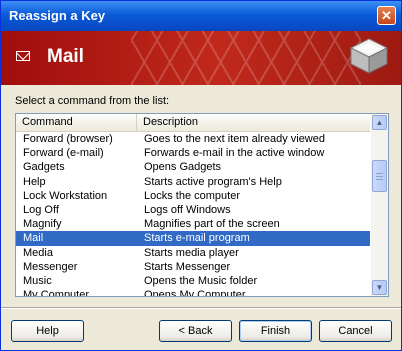  I want to click on description-cell: Opens the Music folder, so click(201, 280).